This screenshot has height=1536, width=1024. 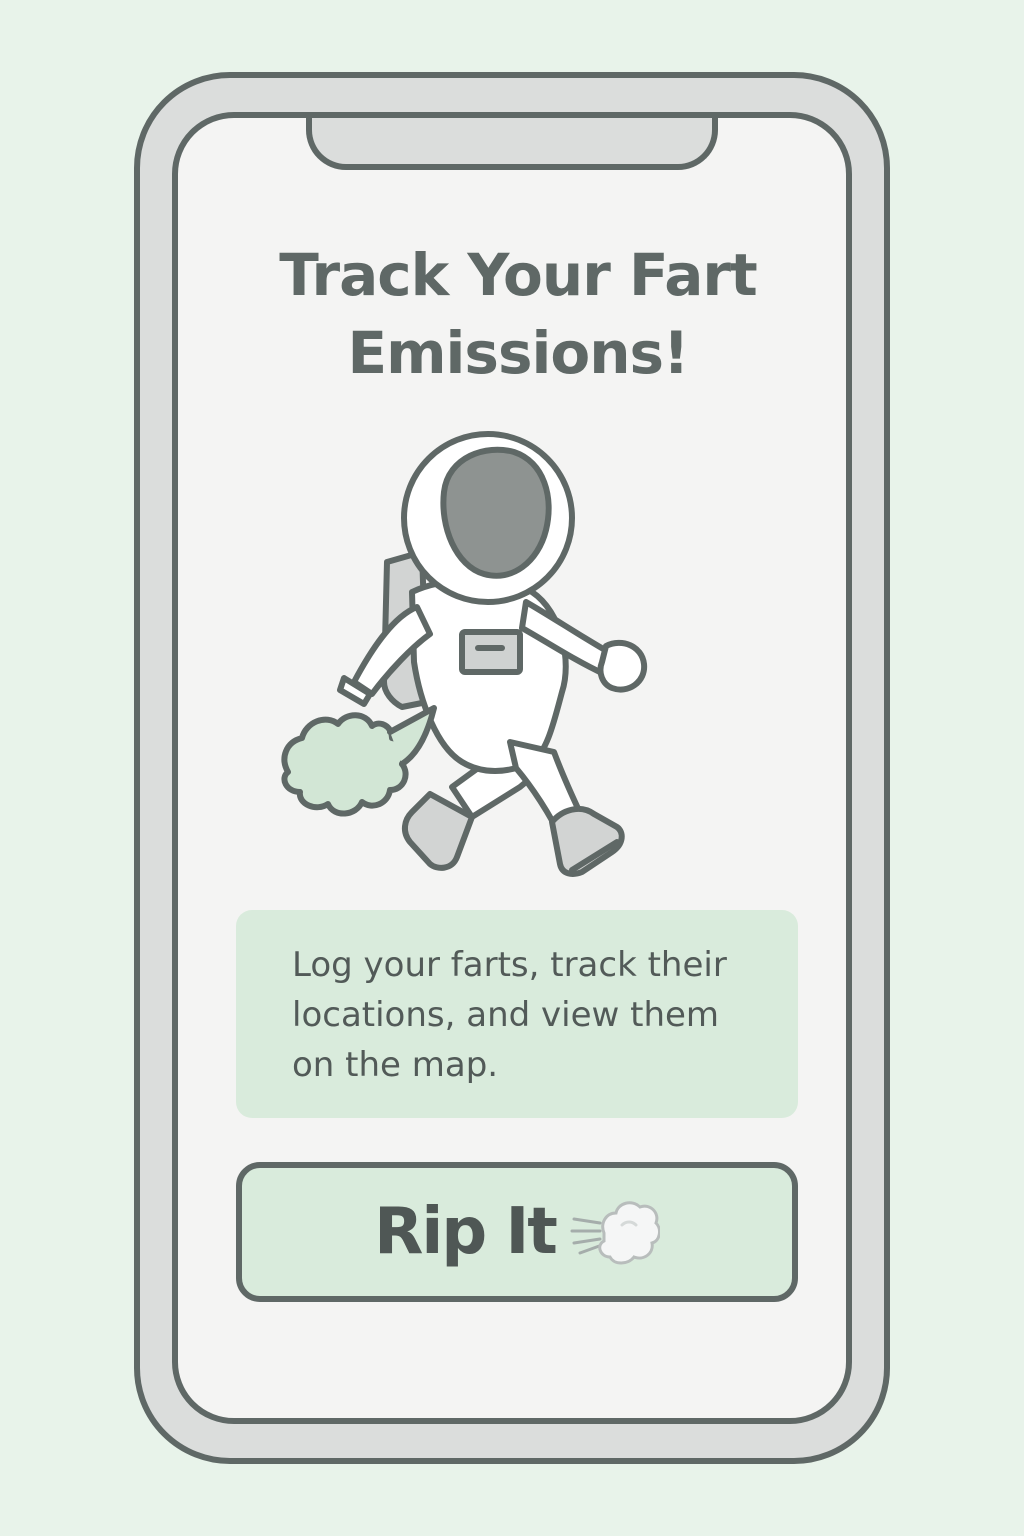 What do you see at coordinates (464, 654) in the screenshot?
I see `astronaut-farting-icon` at bounding box center [464, 654].